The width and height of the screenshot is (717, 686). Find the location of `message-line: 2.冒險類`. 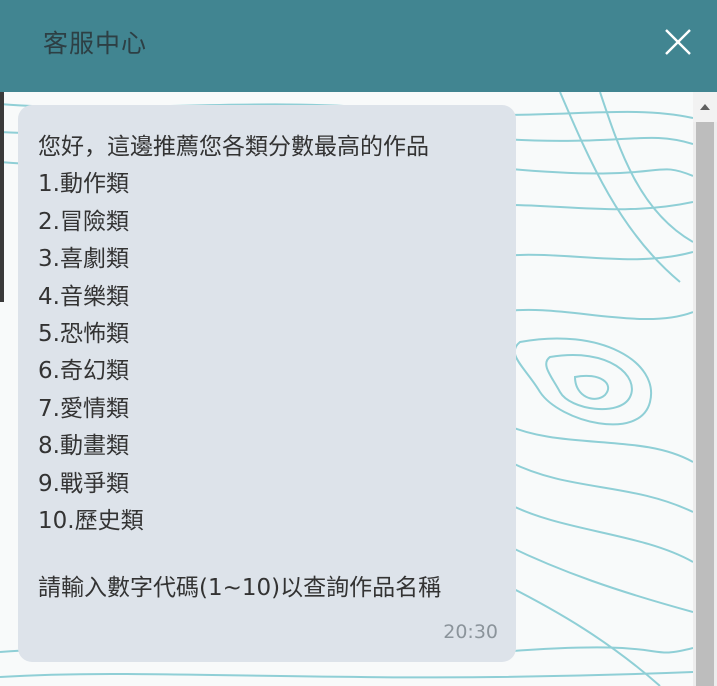

message-line: 2.冒險類 is located at coordinates (83, 221).